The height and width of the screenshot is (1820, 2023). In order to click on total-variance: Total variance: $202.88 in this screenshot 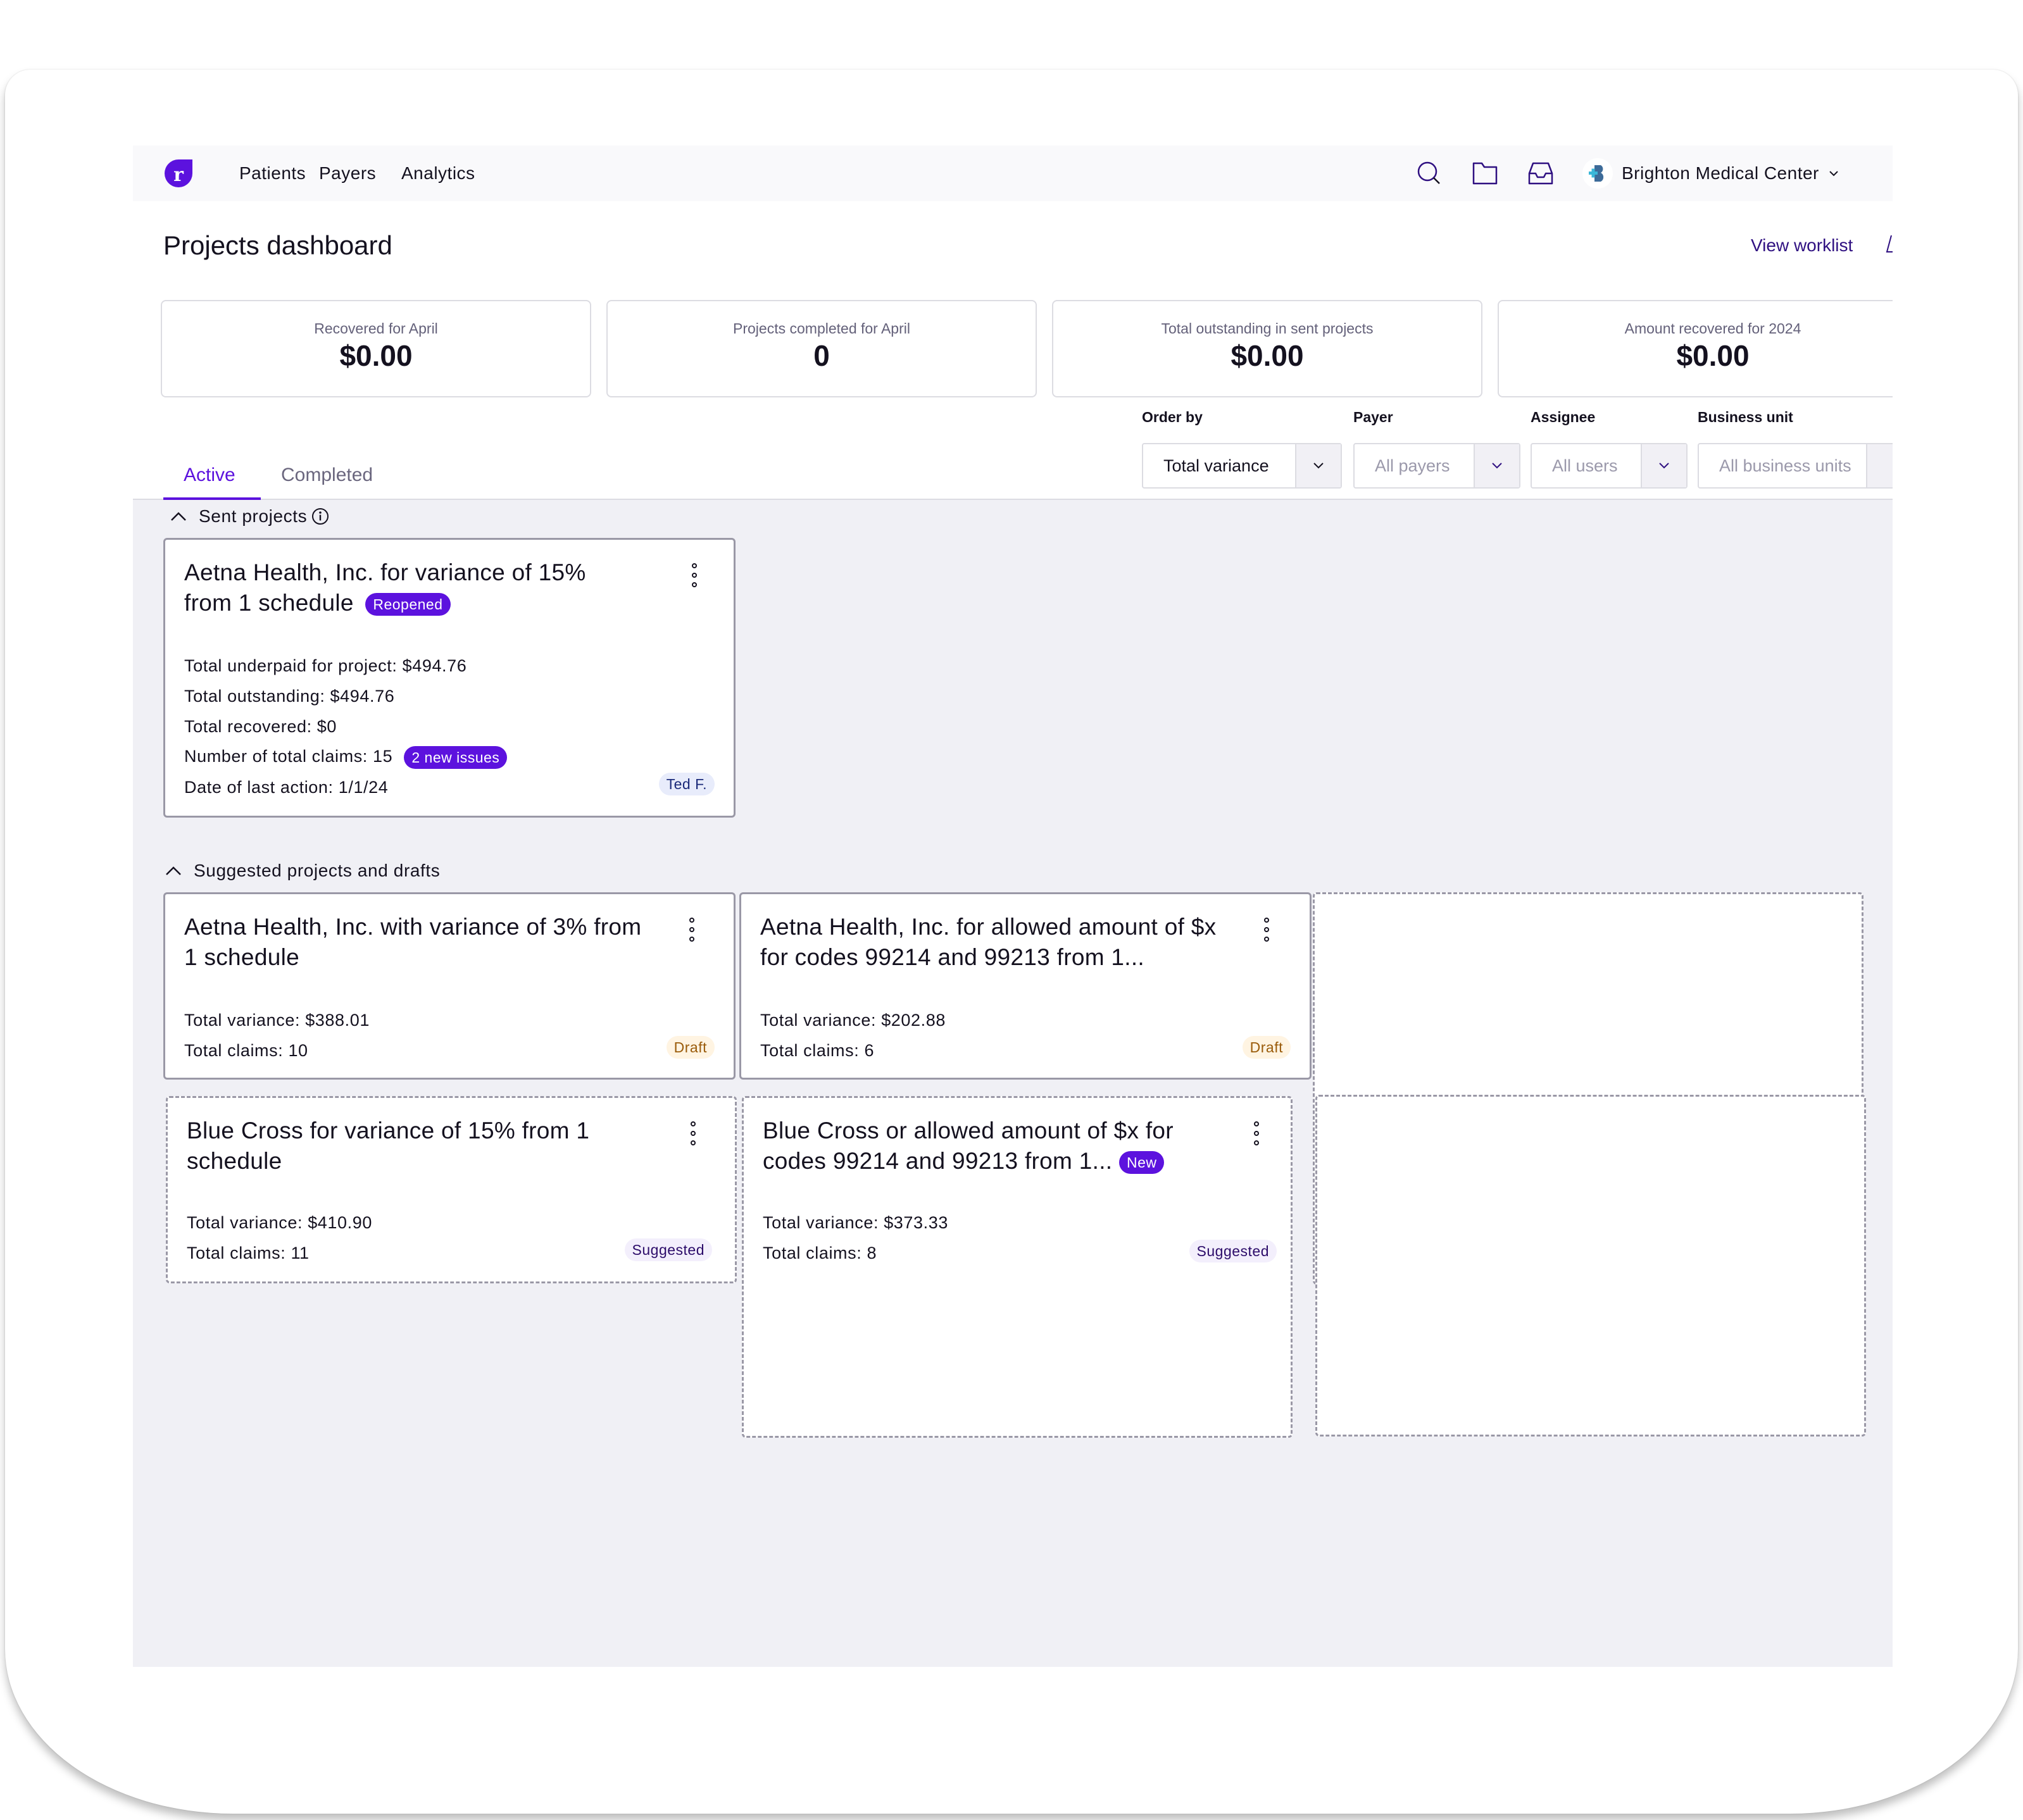, I will do `click(853, 1020)`.